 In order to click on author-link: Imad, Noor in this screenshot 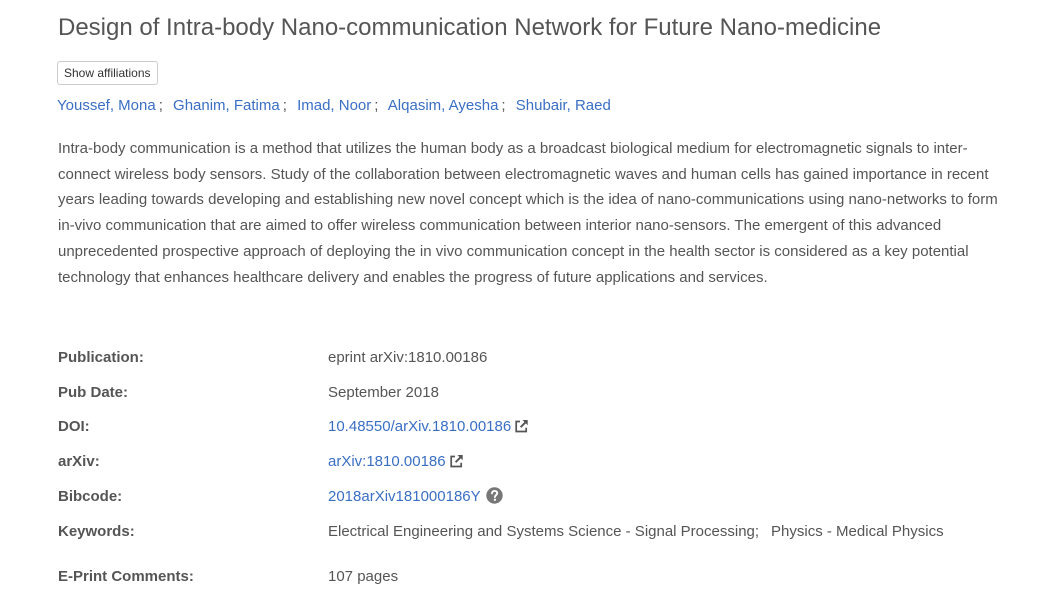, I will do `click(334, 105)`.